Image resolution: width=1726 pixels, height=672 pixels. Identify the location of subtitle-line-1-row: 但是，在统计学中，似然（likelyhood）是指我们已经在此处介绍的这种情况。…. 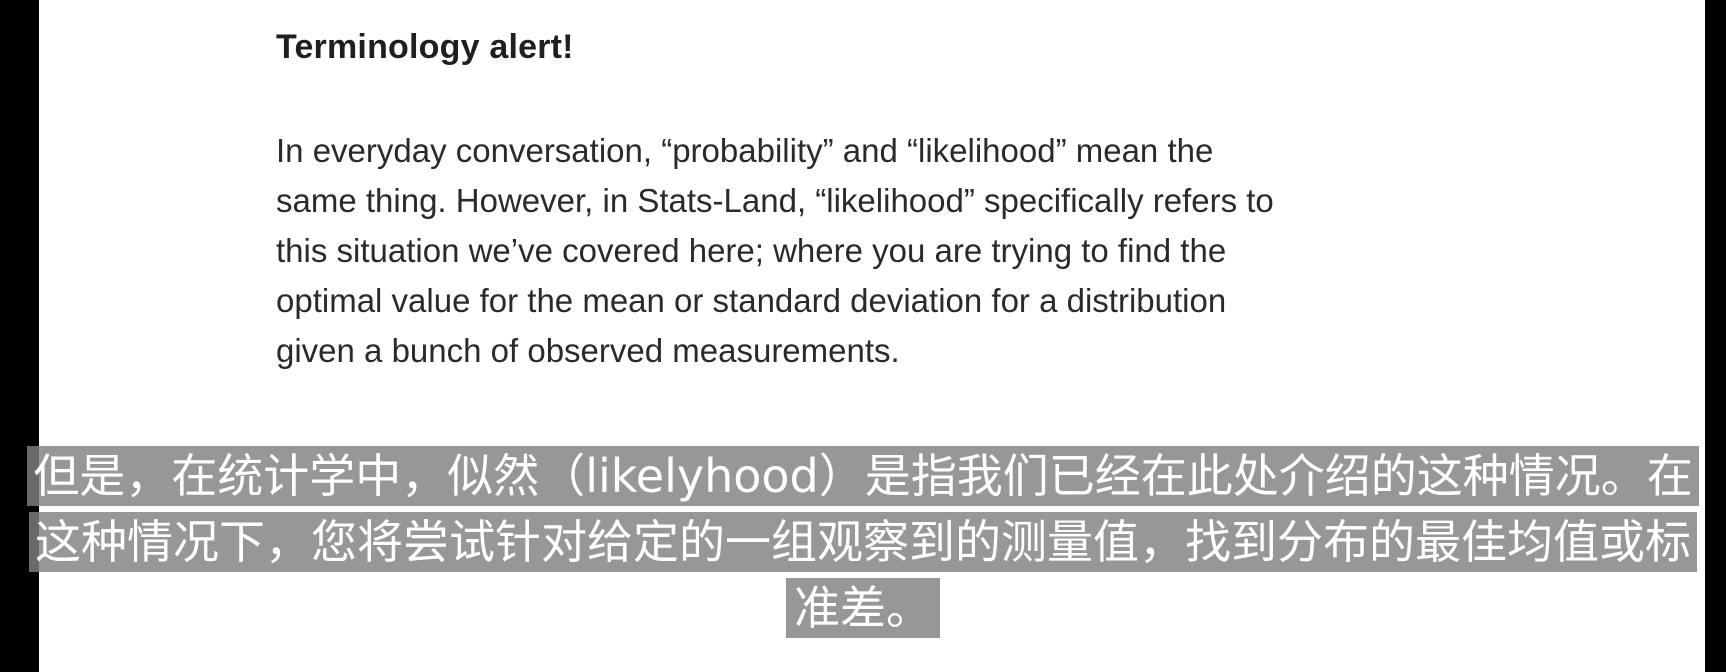
(863, 479).